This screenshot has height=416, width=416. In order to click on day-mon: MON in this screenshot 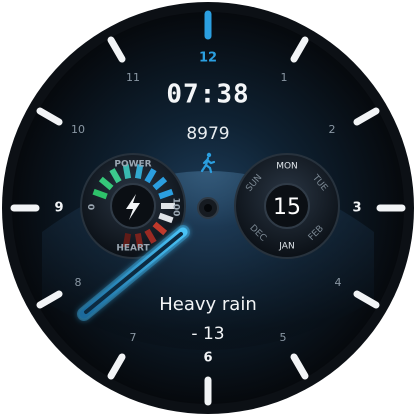, I will do `click(287, 167)`.